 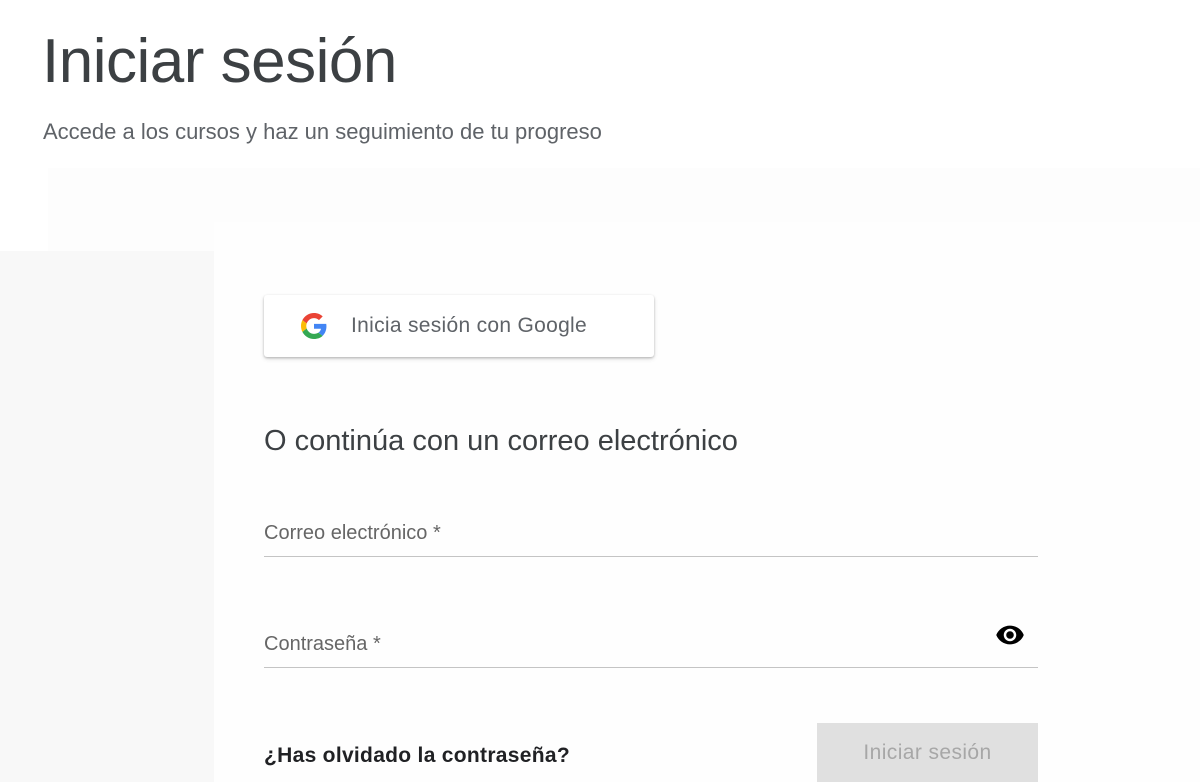 I want to click on google-signin-label: Inicia sesión con Google, so click(x=469, y=325).